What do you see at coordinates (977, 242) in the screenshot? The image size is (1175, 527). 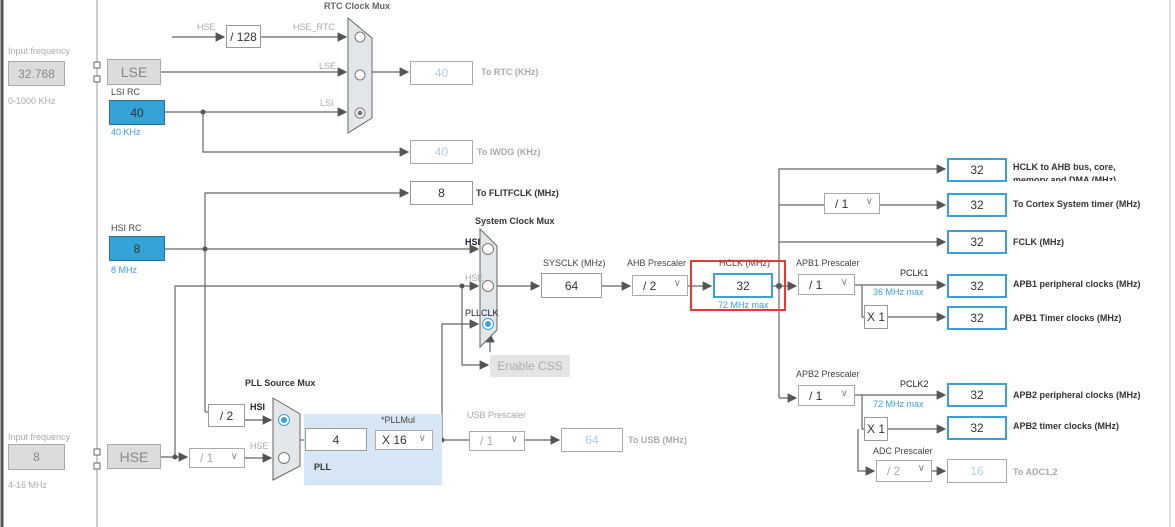 I see `fclk-value: 32` at bounding box center [977, 242].